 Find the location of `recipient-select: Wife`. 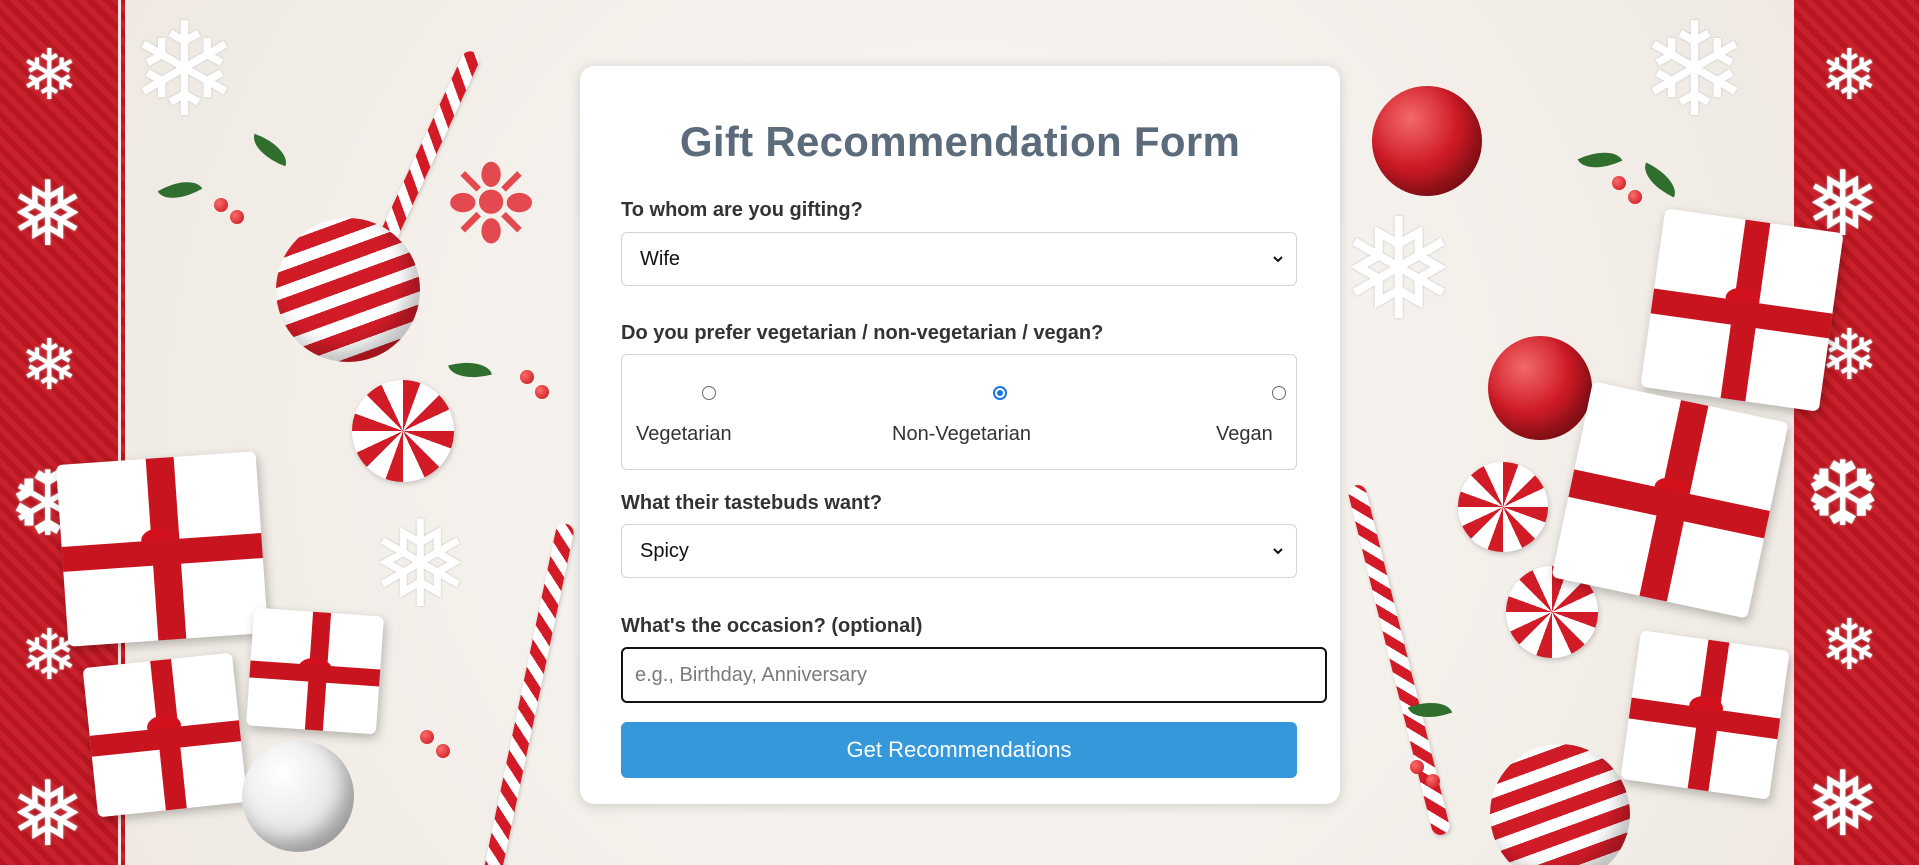

recipient-select: Wife is located at coordinates (959, 259).